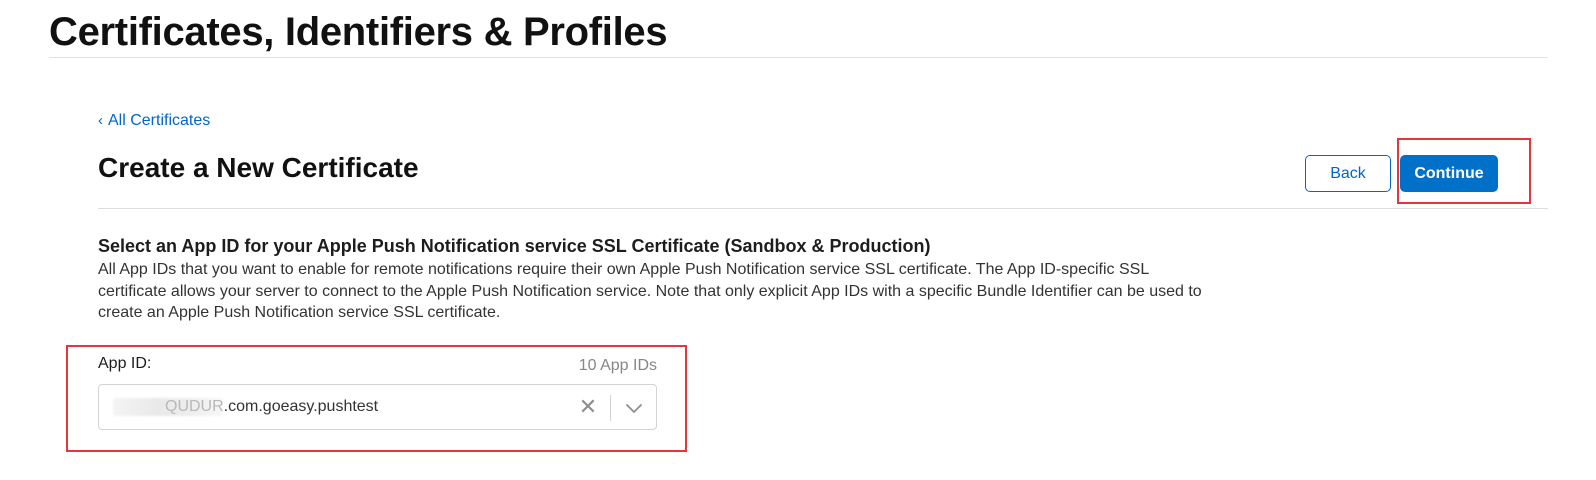  What do you see at coordinates (1449, 173) in the screenshot?
I see `continue-button: Continue` at bounding box center [1449, 173].